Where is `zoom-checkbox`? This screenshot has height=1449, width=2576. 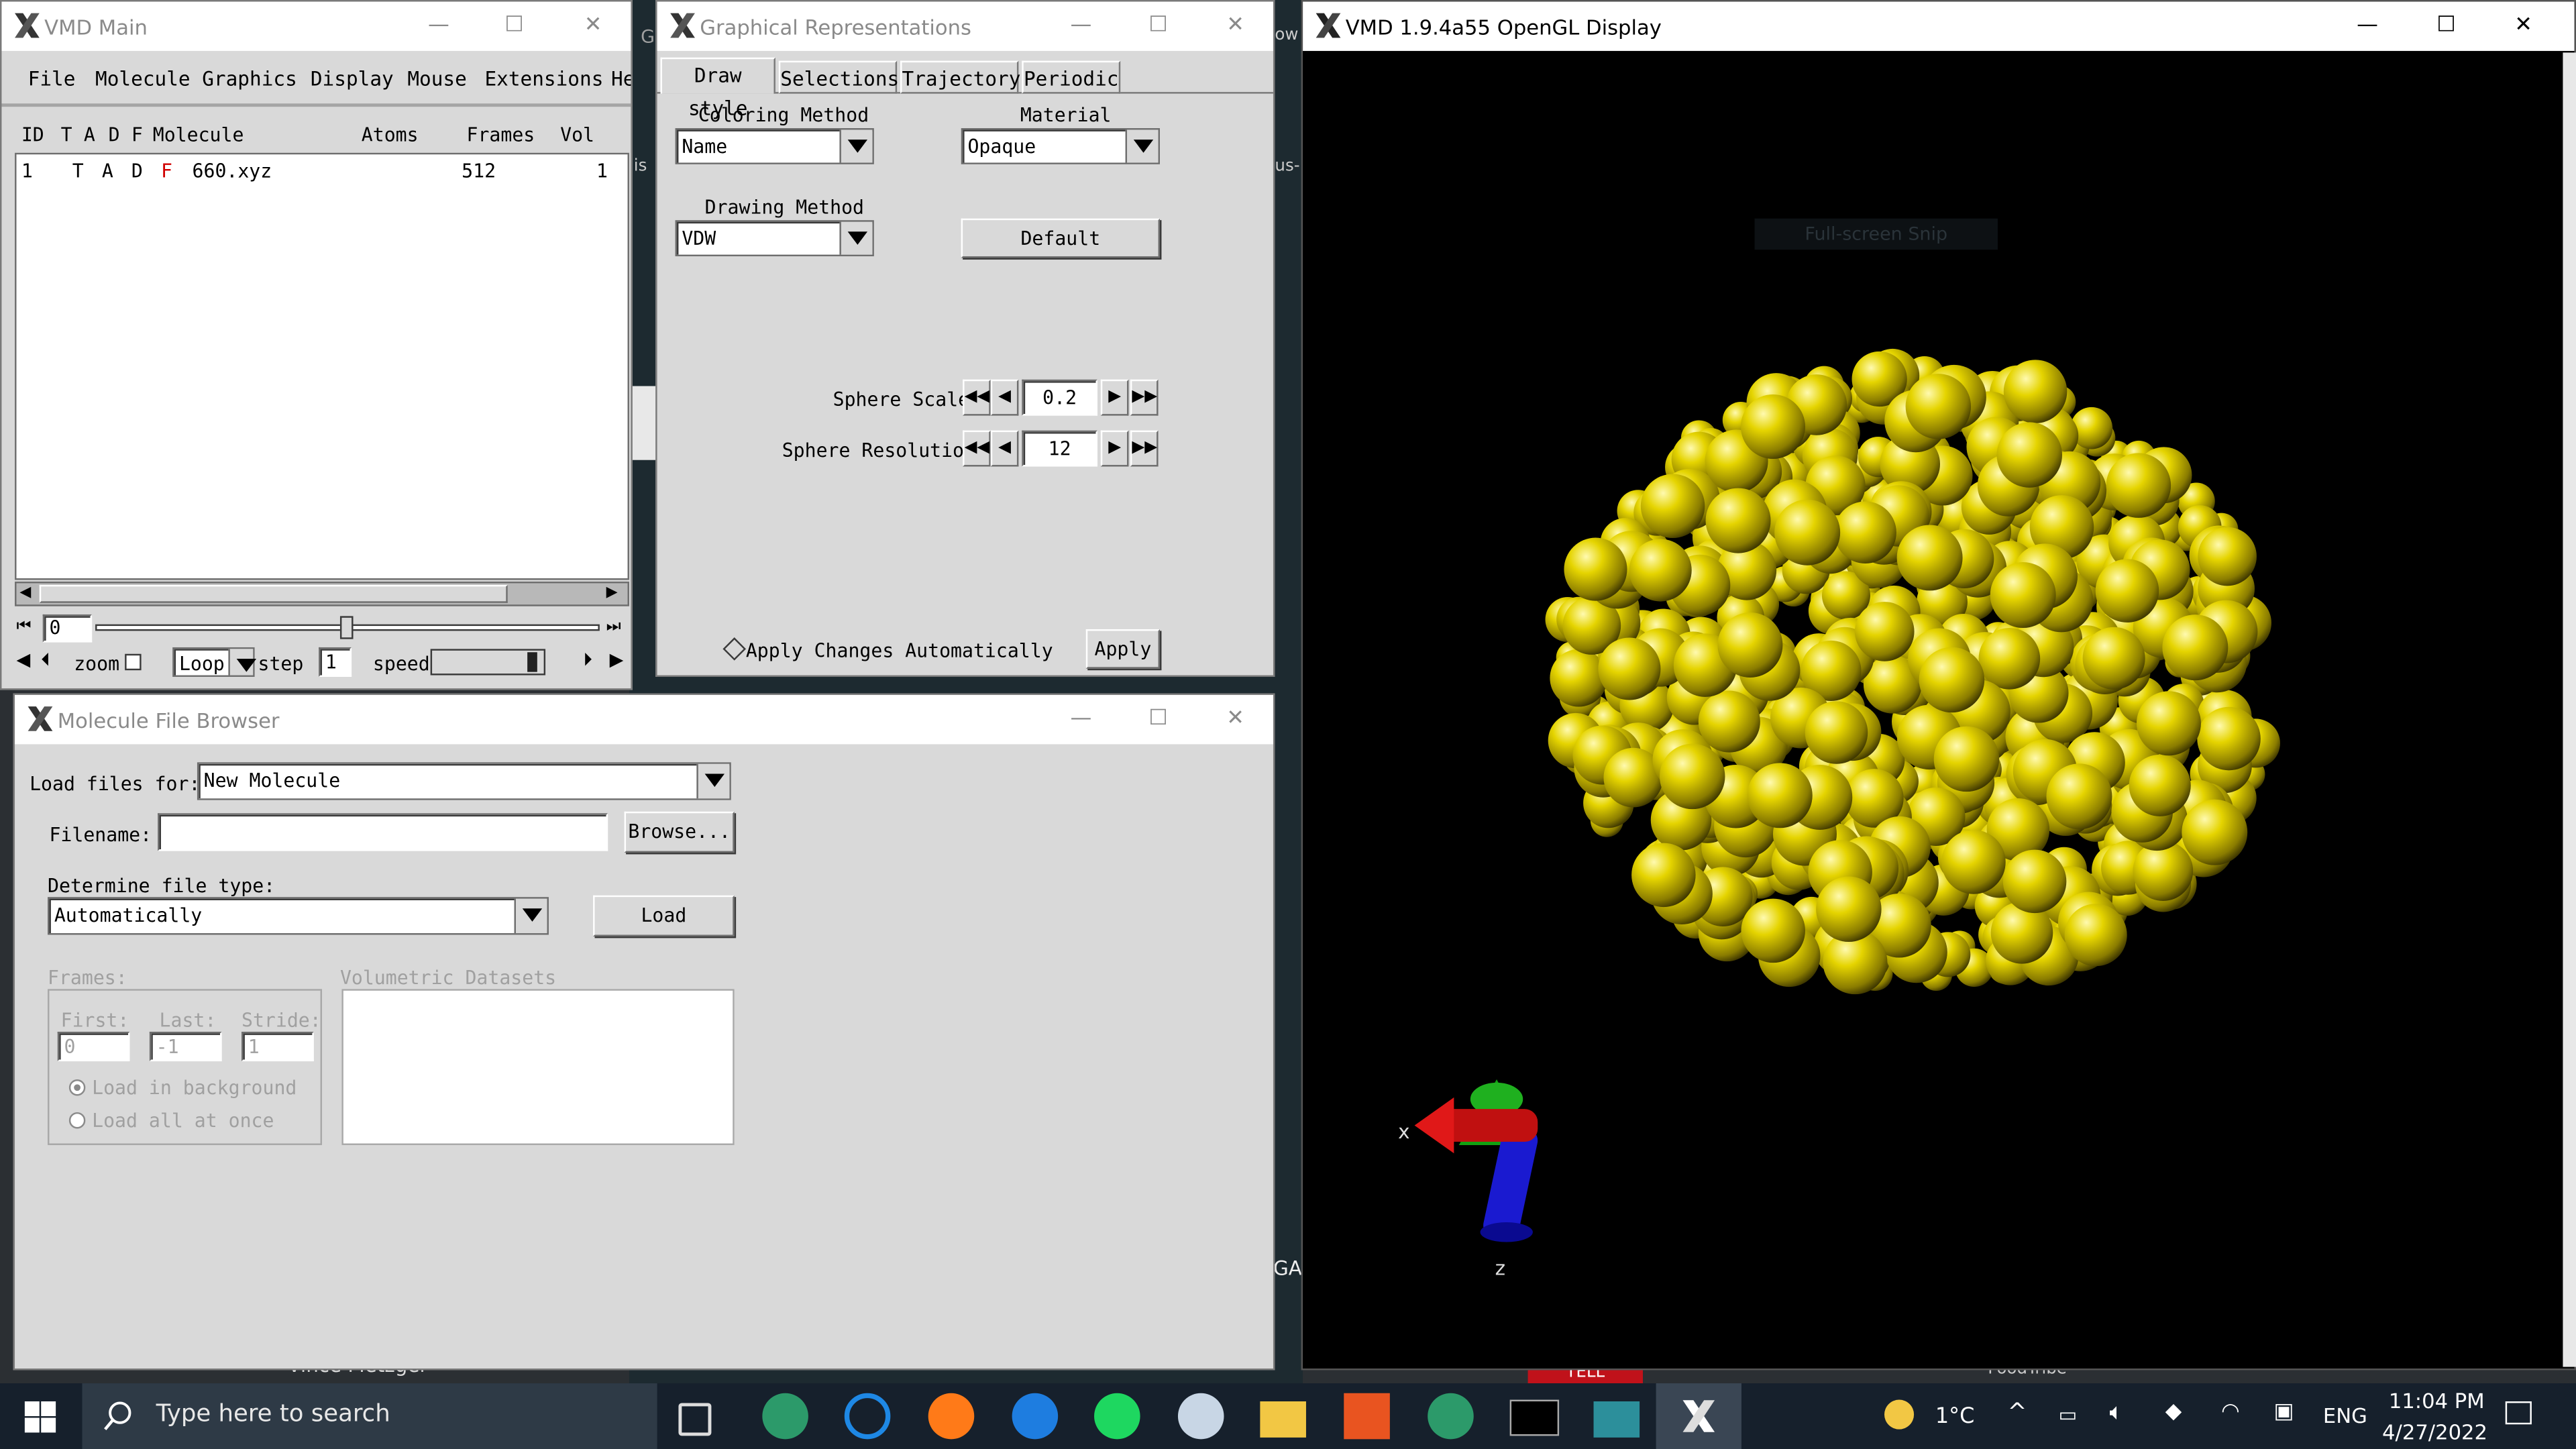 zoom-checkbox is located at coordinates (133, 662).